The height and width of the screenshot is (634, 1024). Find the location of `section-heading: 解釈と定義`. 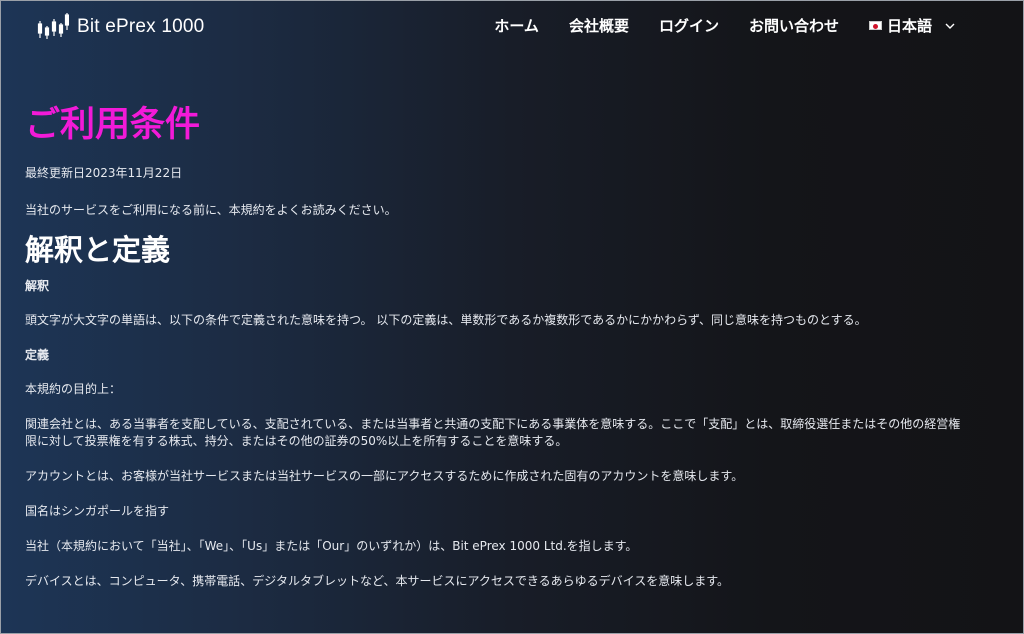

section-heading: 解釈と定義 is located at coordinates (98, 250).